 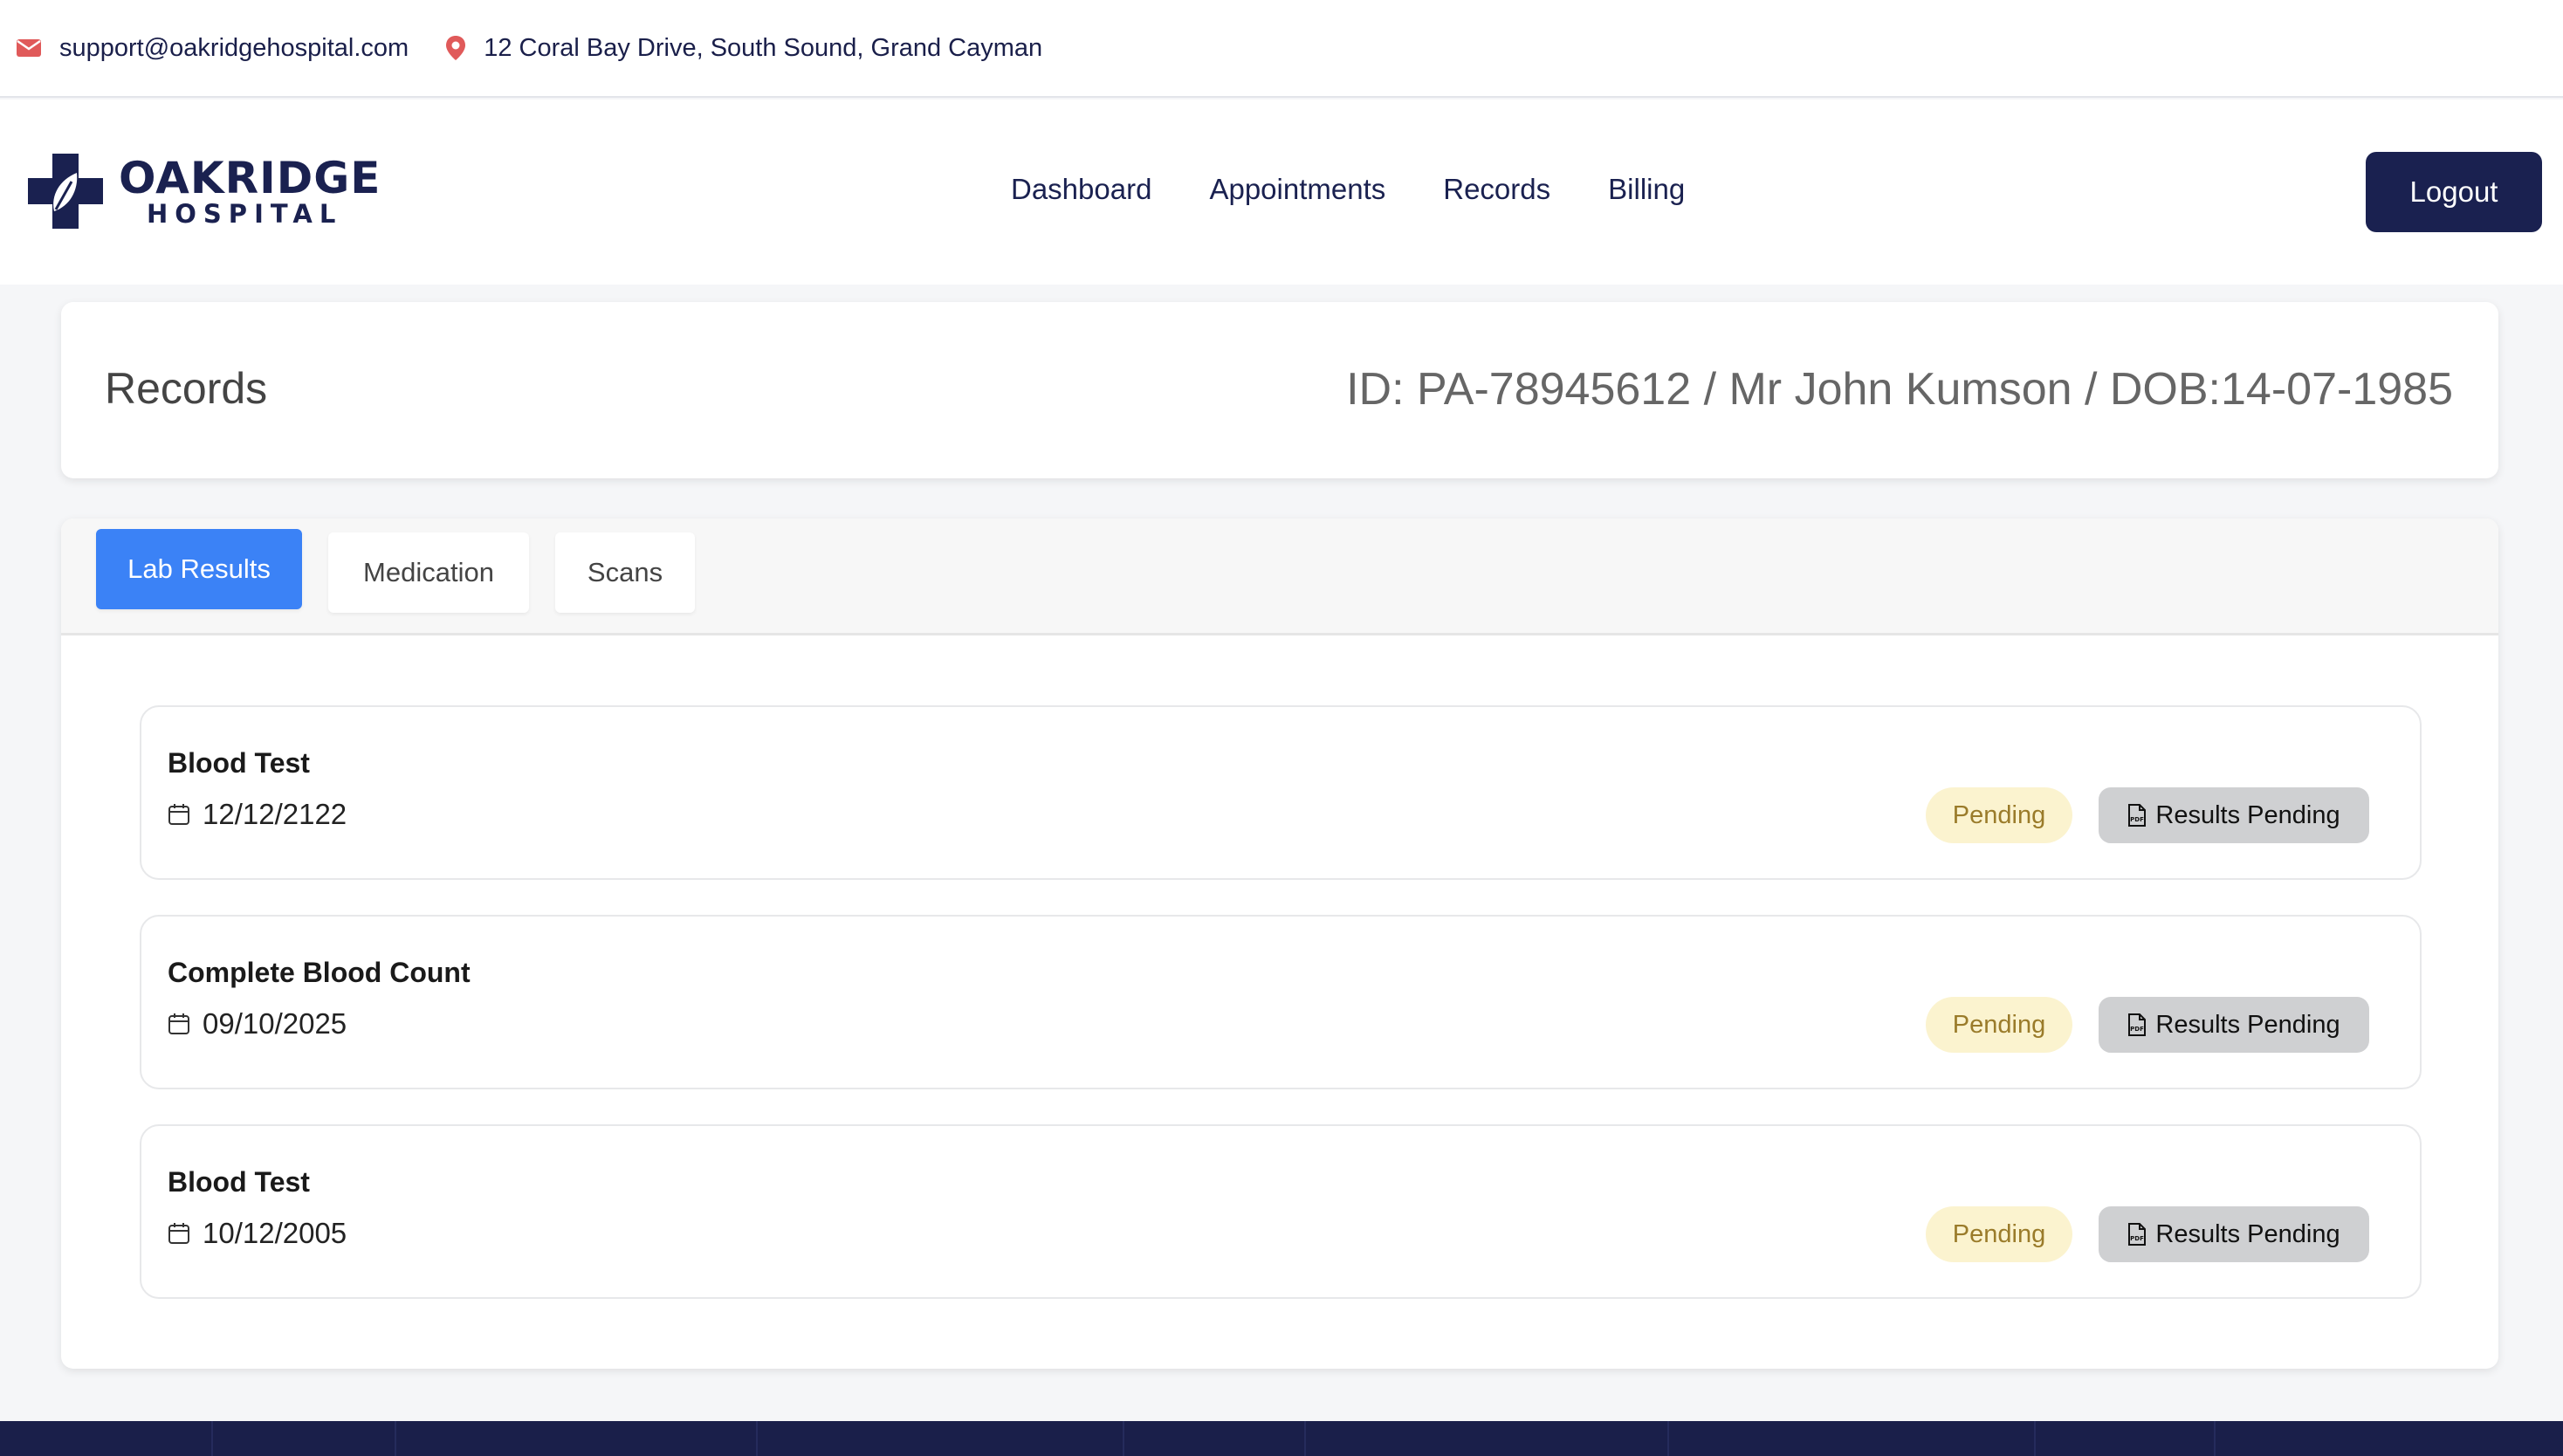 What do you see at coordinates (234, 47) in the screenshot?
I see `contact-email-text: support@oakridgehospital.com` at bounding box center [234, 47].